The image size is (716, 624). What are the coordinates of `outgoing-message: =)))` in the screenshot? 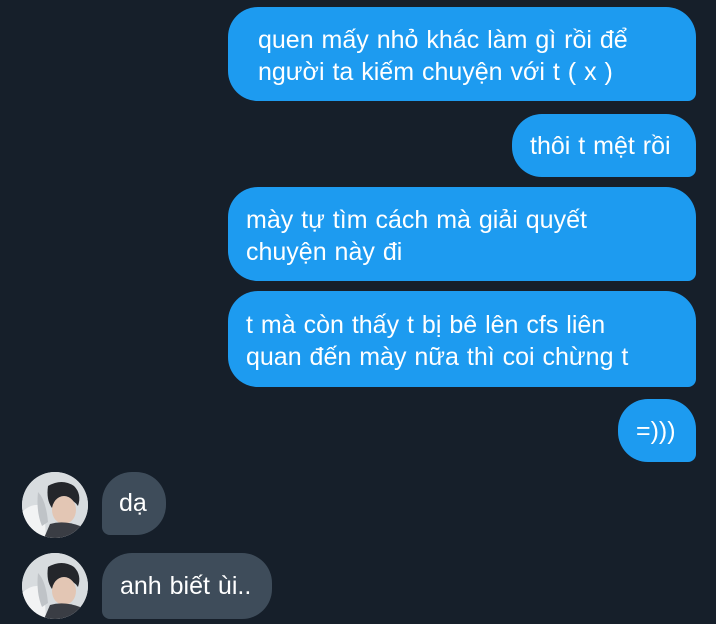 It's located at (657, 430).